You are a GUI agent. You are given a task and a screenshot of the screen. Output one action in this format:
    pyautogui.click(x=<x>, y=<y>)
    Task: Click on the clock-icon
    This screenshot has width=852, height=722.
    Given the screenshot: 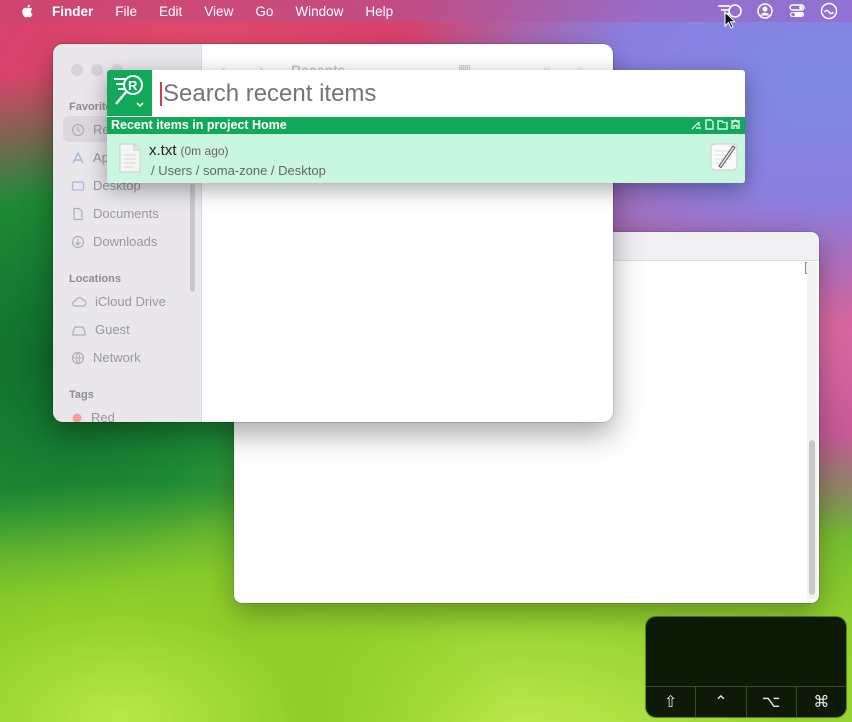 What is the action you would take?
    pyautogui.click(x=78, y=129)
    